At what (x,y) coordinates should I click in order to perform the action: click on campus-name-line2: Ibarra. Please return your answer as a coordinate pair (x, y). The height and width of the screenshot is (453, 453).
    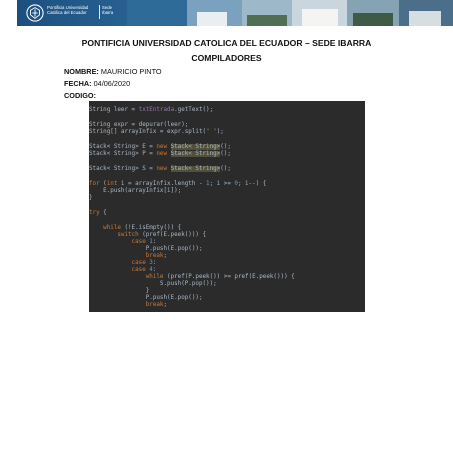
    Looking at the image, I should click on (108, 13).